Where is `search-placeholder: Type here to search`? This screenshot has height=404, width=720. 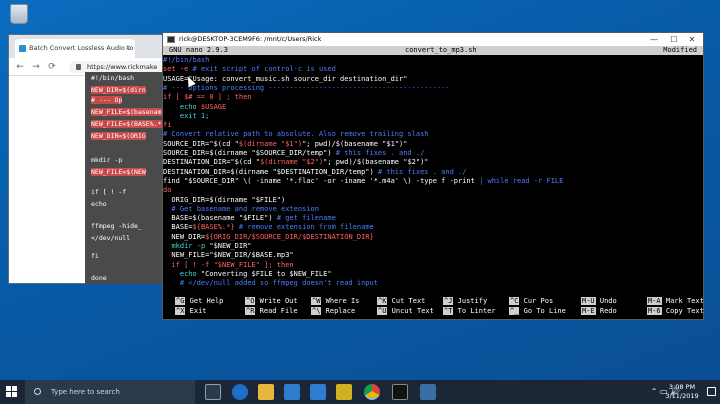
search-placeholder: Type here to search is located at coordinates (85, 392).